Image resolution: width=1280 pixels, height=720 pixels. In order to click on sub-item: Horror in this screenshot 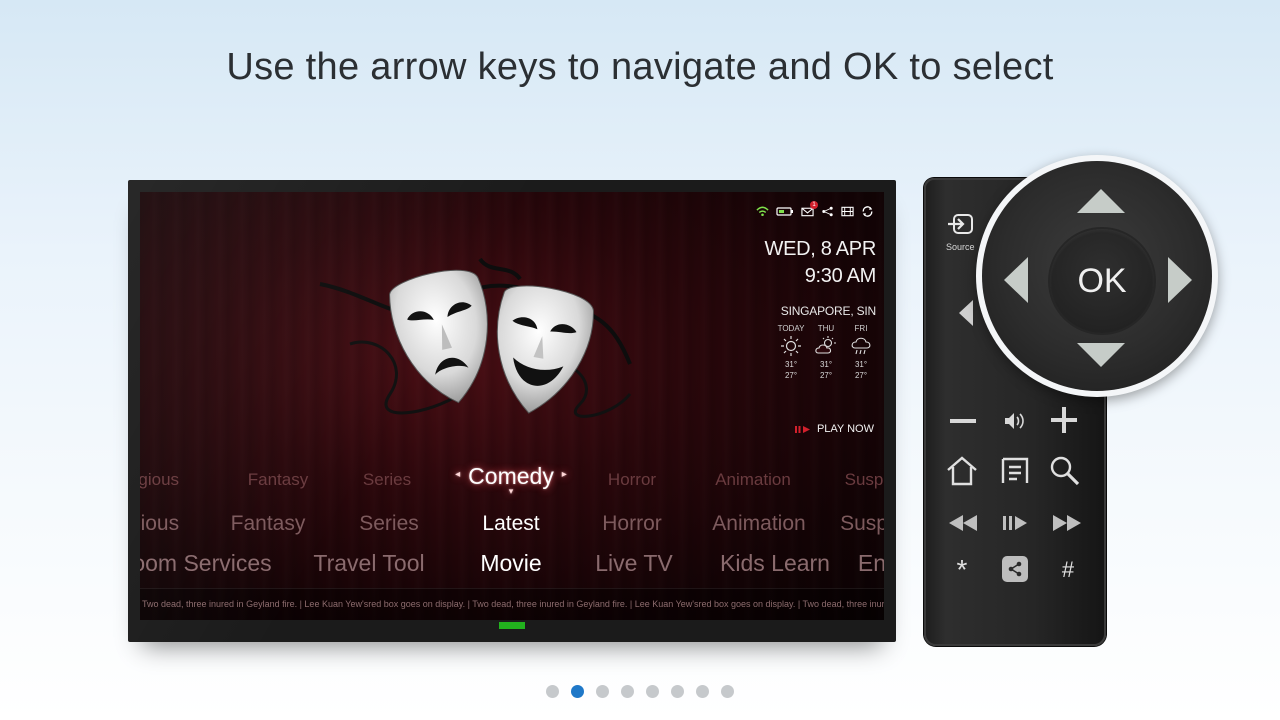, I will do `click(632, 524)`.